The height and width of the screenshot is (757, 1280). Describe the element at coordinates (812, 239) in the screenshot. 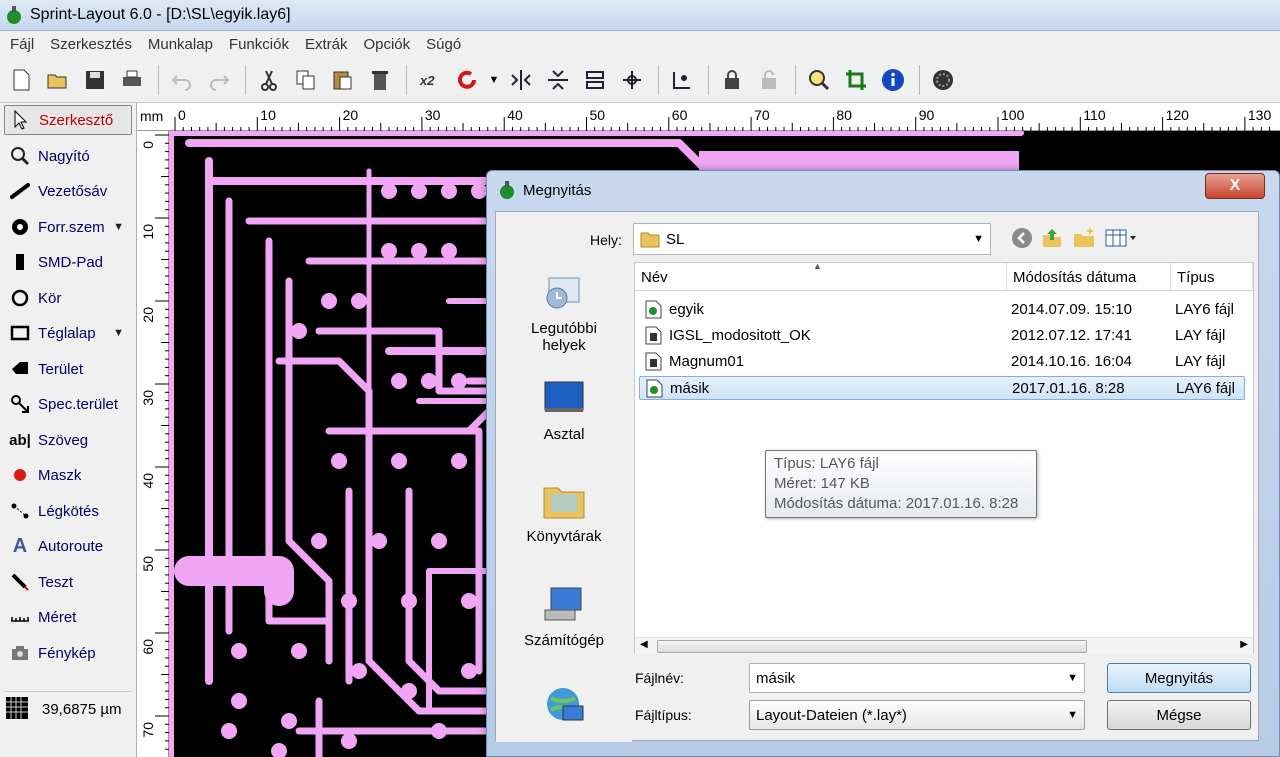

I see `location-combo: SL ▼` at that location.